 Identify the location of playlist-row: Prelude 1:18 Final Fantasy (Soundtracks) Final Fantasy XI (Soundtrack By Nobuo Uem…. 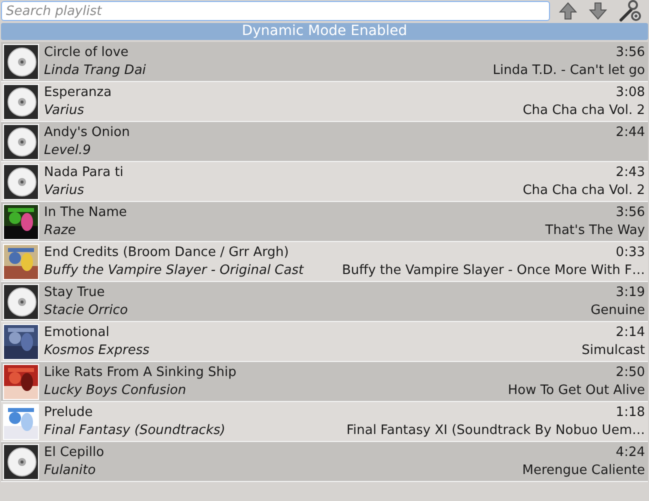
(324, 422).